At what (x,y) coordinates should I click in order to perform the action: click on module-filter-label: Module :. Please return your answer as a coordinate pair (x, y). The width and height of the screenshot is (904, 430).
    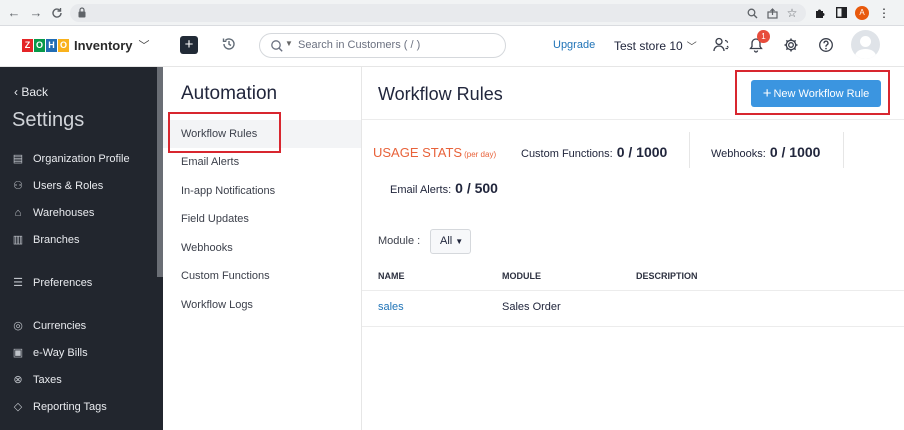
    Looking at the image, I should click on (399, 241).